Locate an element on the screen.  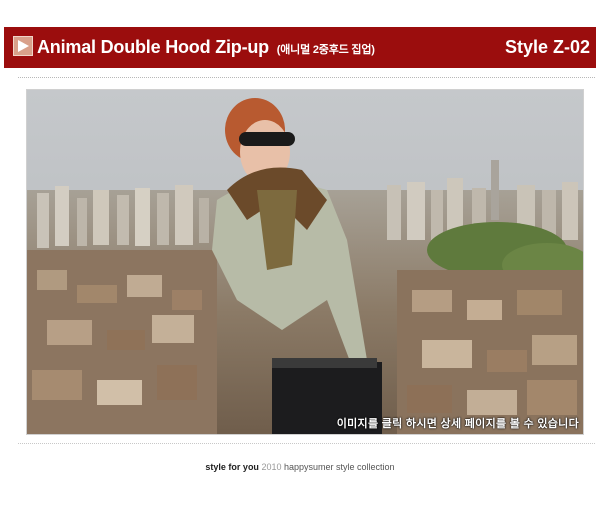
top-divider is located at coordinates (306, 77).